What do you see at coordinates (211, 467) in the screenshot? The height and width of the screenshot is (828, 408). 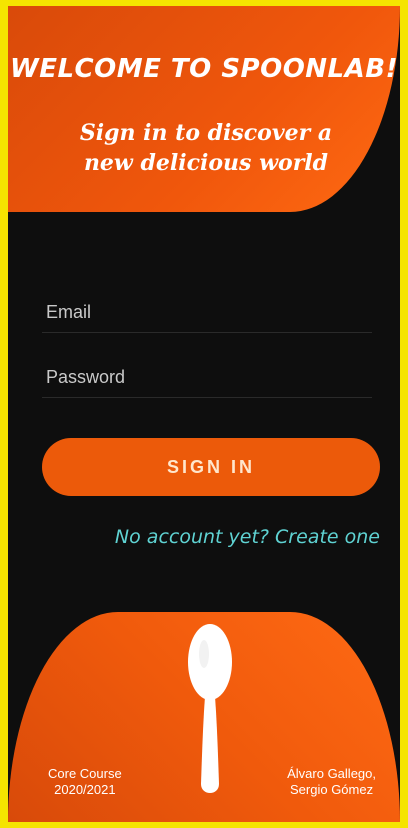 I see `sign-in-button: SIGN IN` at bounding box center [211, 467].